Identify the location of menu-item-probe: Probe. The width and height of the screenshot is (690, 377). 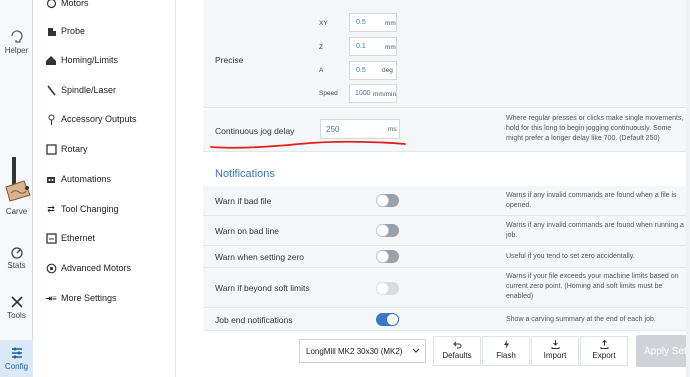
(65, 31).